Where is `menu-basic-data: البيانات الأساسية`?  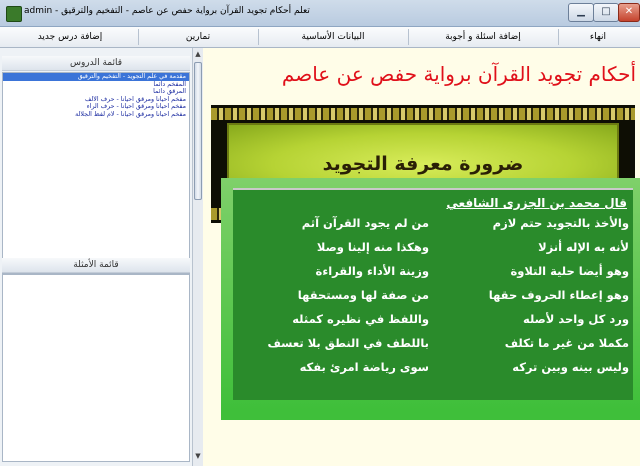 menu-basic-data: البيانات الأساسية is located at coordinates (333, 37).